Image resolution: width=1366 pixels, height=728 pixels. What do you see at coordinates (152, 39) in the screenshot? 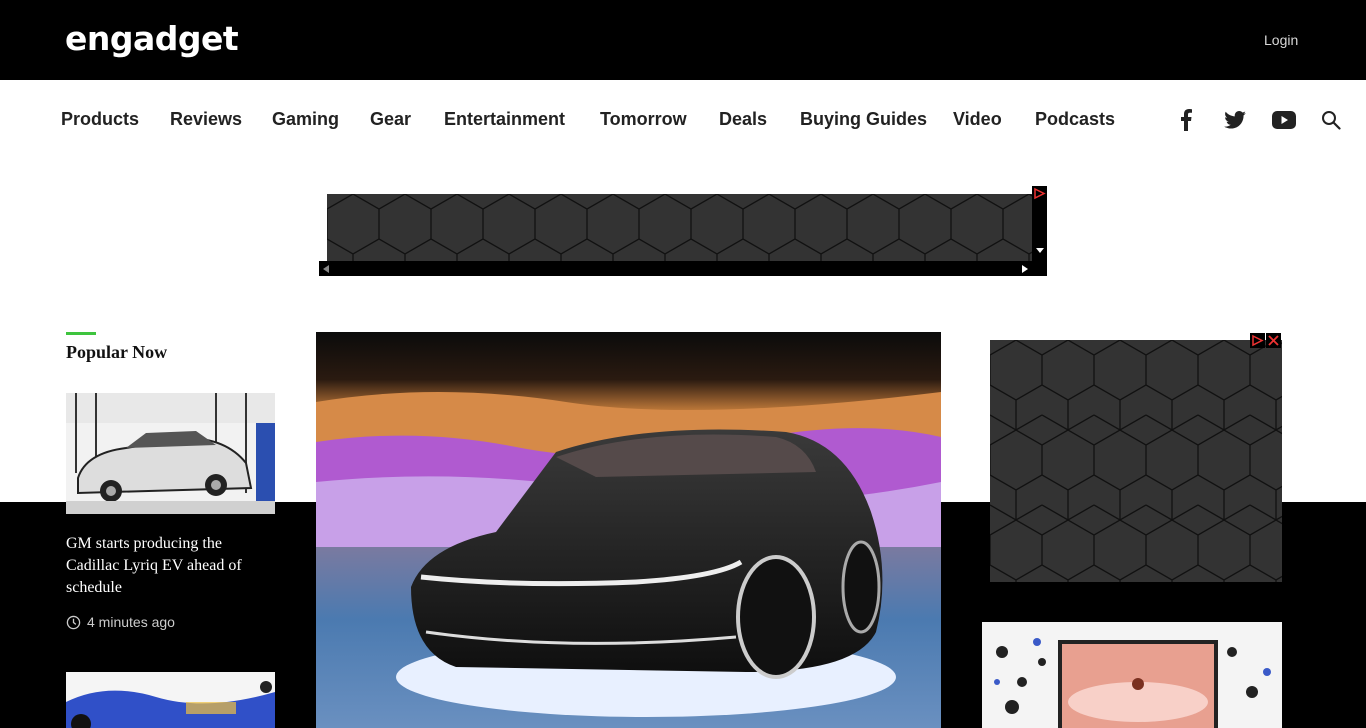
I see `engadget-logo: engadget` at bounding box center [152, 39].